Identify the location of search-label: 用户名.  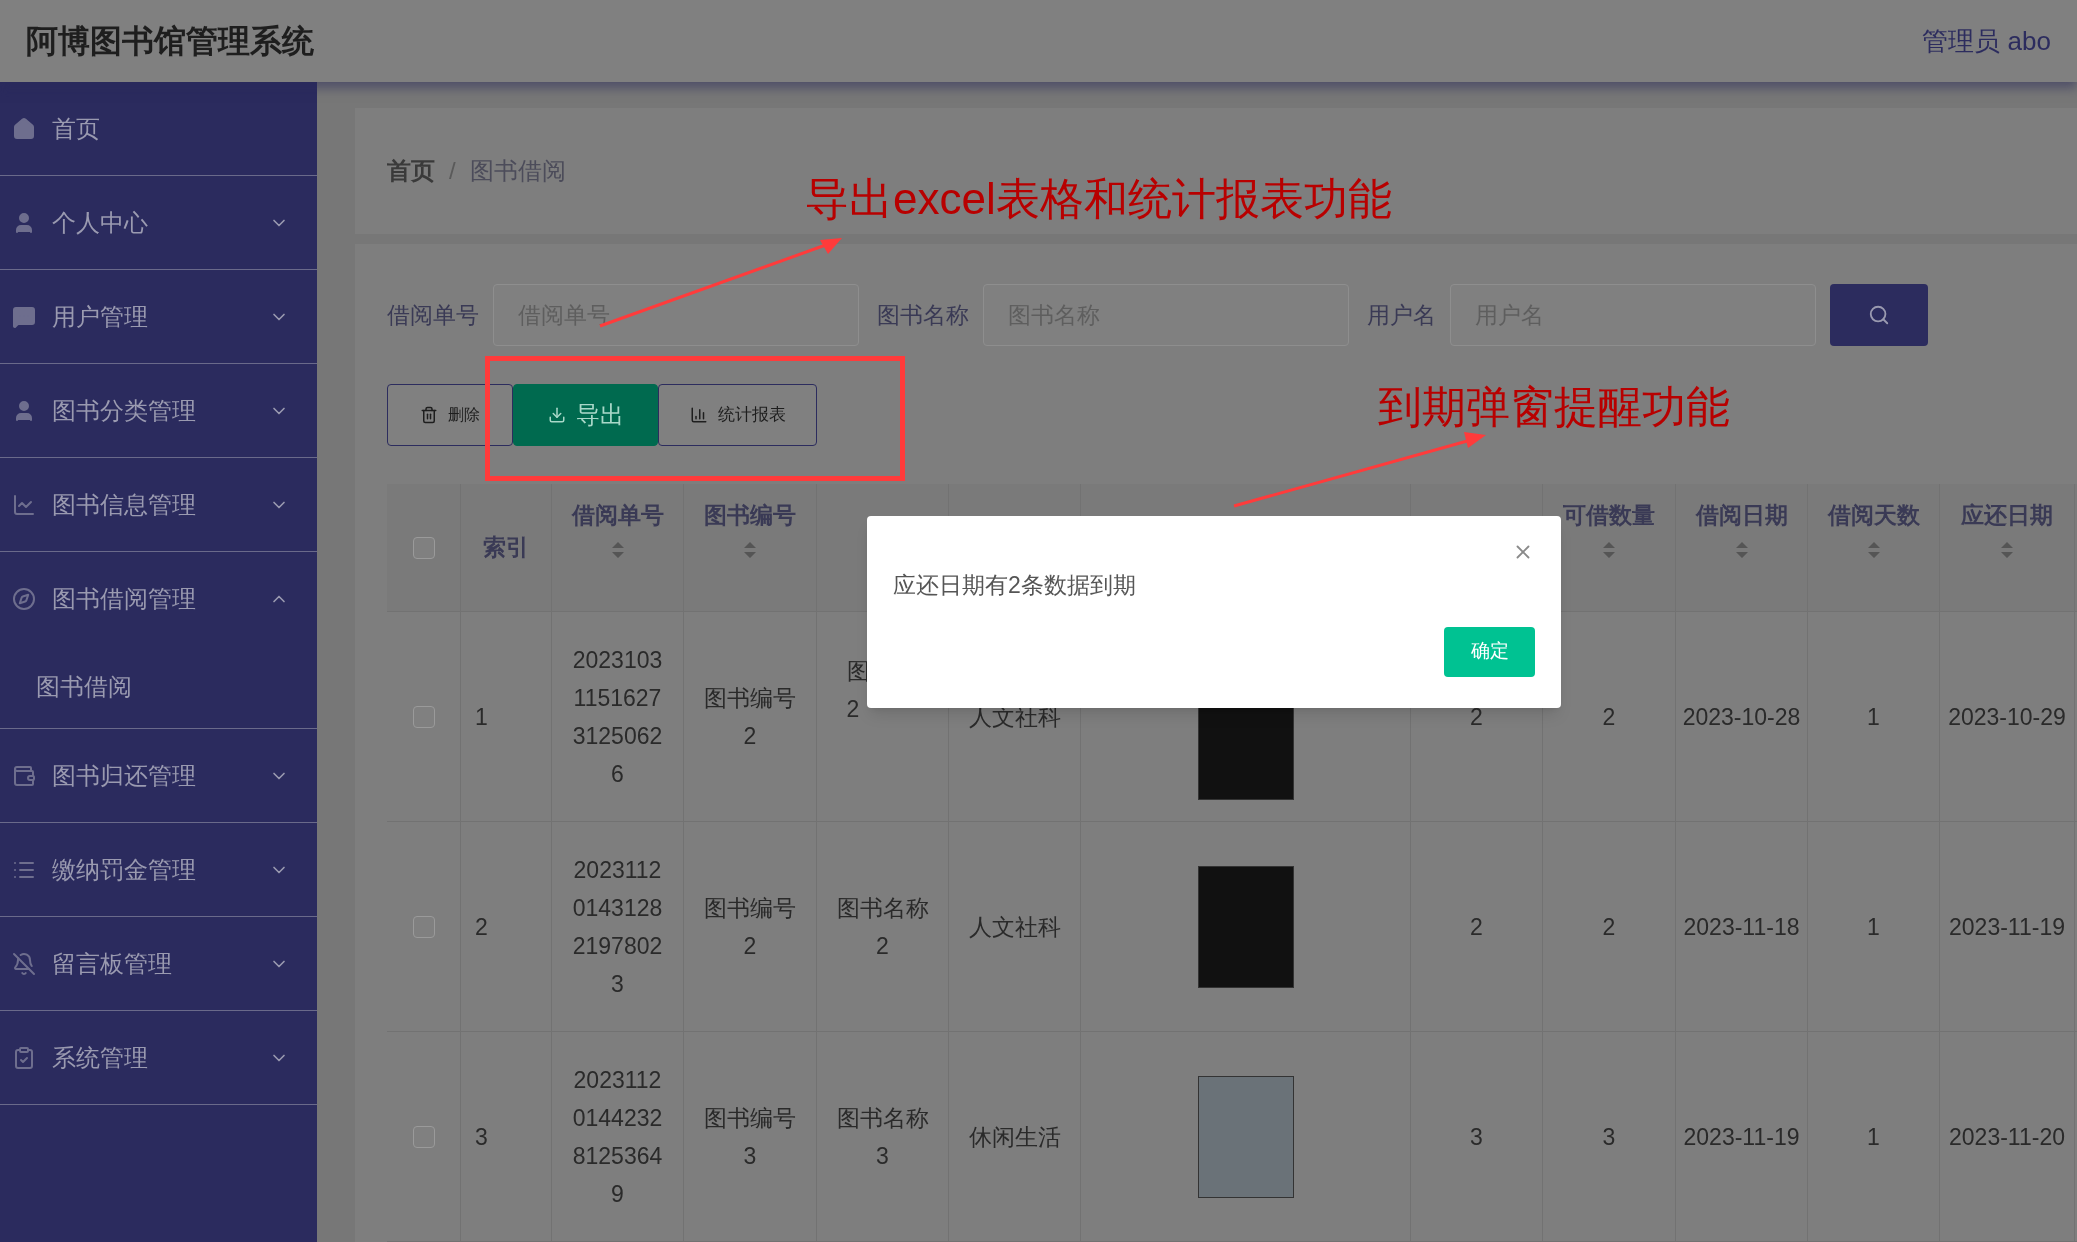
(1401, 315).